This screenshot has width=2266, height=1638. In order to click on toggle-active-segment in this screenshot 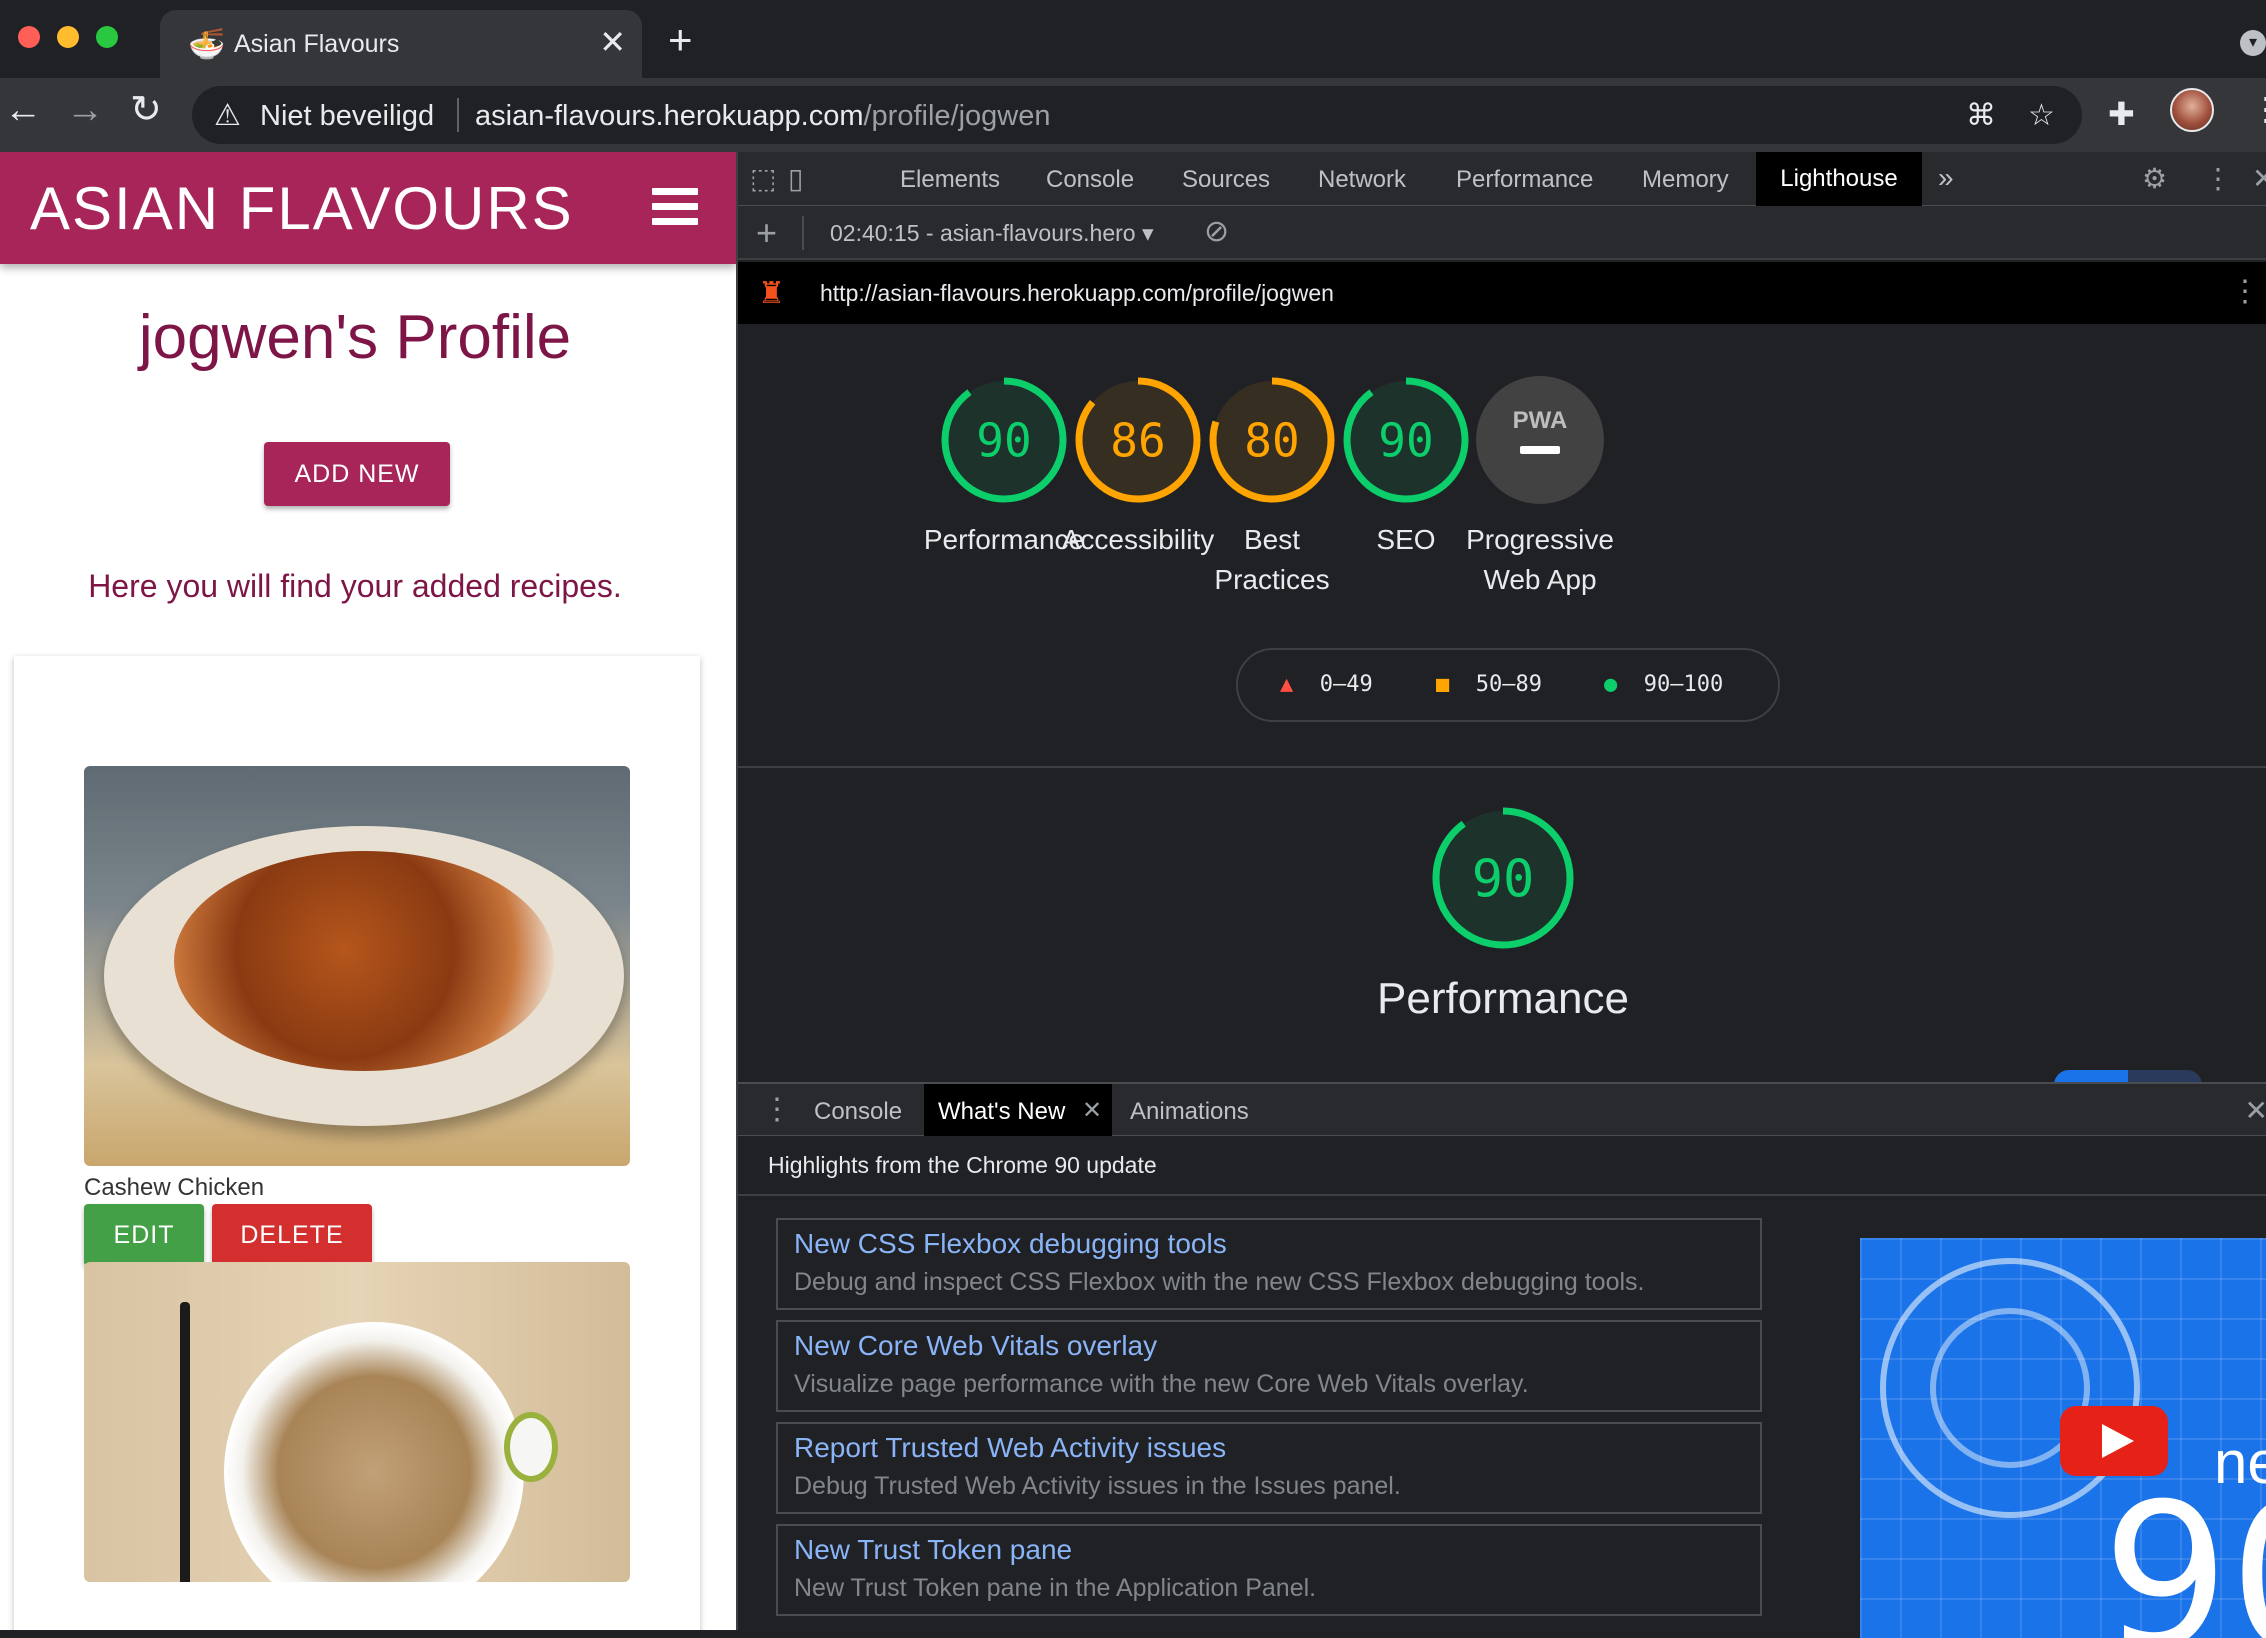, I will do `click(2091, 1076)`.